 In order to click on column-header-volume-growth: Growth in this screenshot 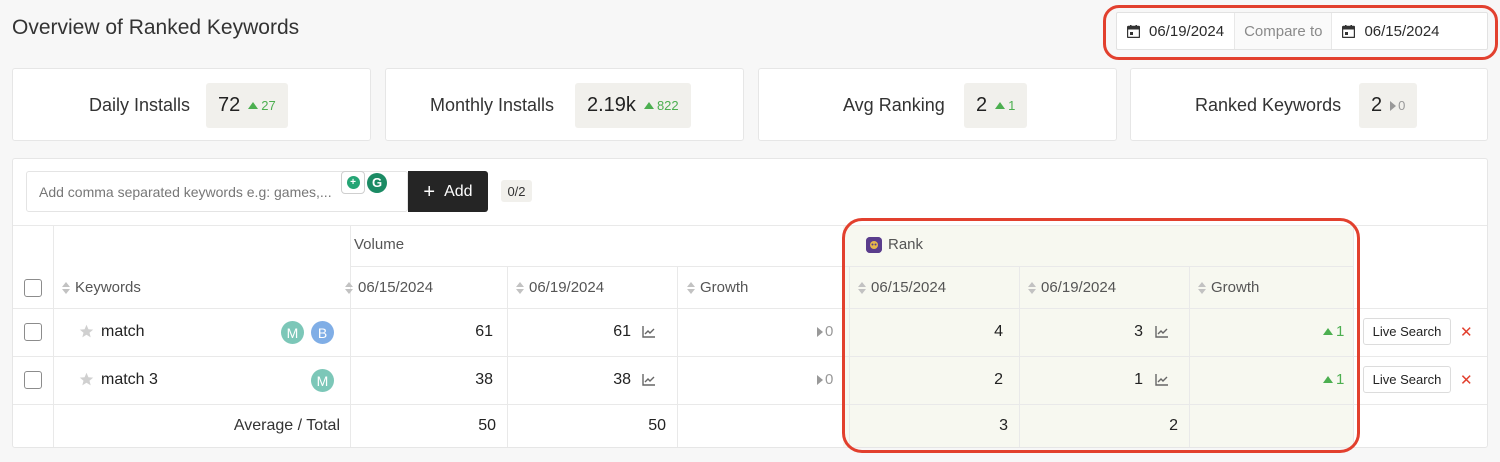, I will do `click(717, 287)`.